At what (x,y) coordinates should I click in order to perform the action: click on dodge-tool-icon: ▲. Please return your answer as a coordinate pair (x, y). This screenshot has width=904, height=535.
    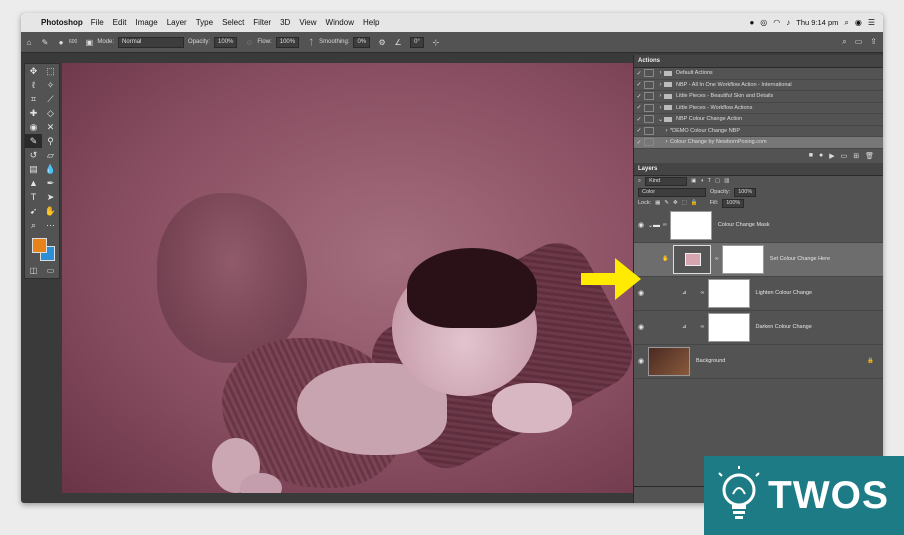
    Looking at the image, I should click on (33, 183).